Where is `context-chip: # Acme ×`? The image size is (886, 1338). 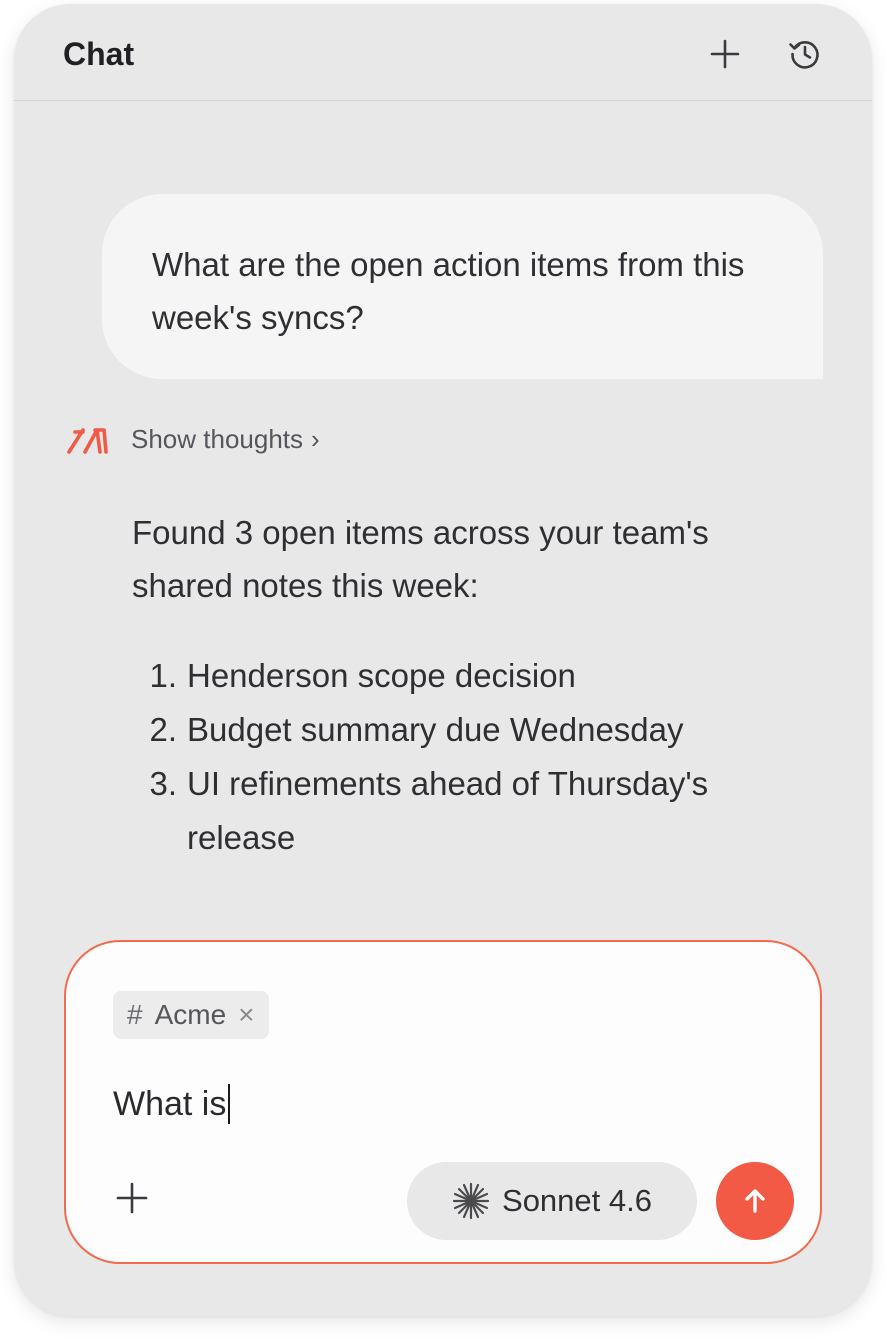
context-chip: # Acme × is located at coordinates (191, 1015).